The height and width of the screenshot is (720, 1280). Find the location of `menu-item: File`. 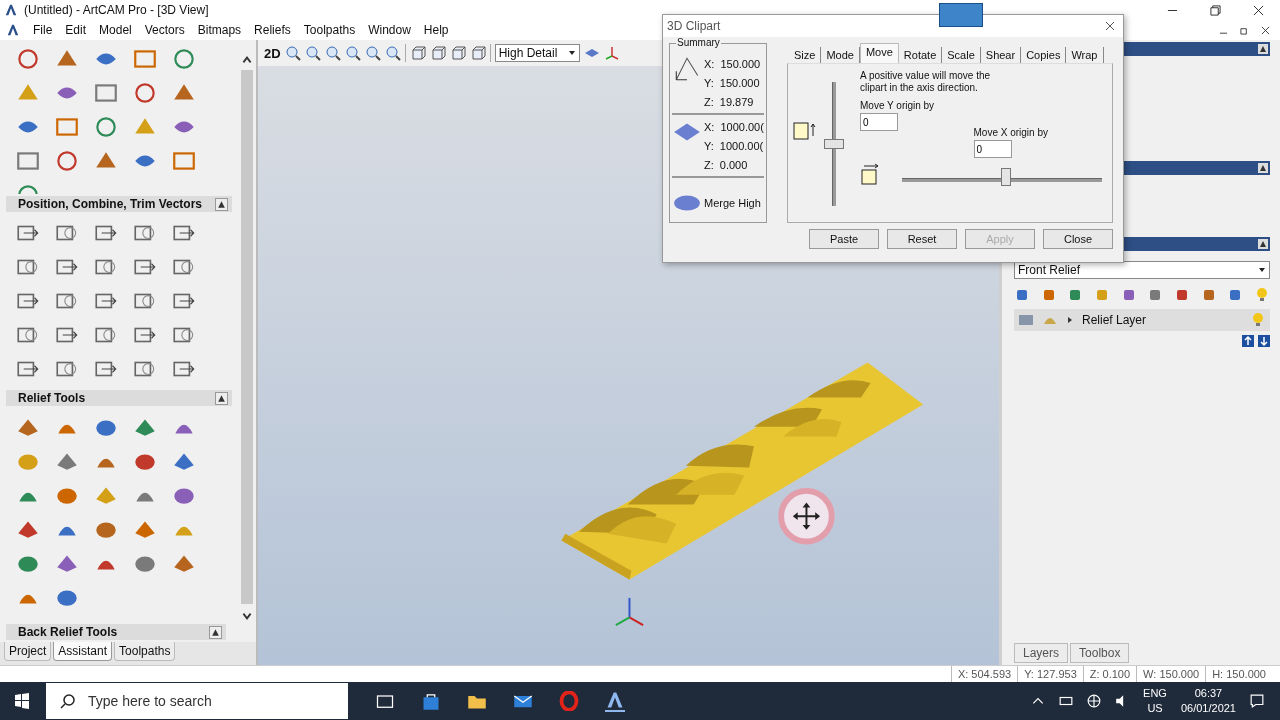

menu-item: File is located at coordinates (43, 30).